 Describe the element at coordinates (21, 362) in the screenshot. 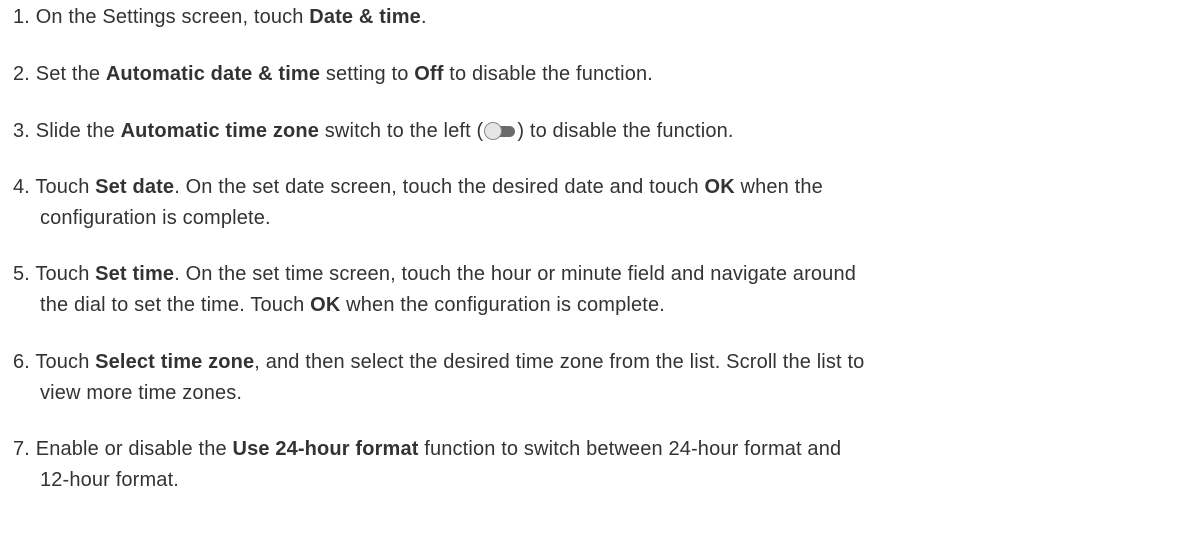

I see `step-number: 6.` at that location.